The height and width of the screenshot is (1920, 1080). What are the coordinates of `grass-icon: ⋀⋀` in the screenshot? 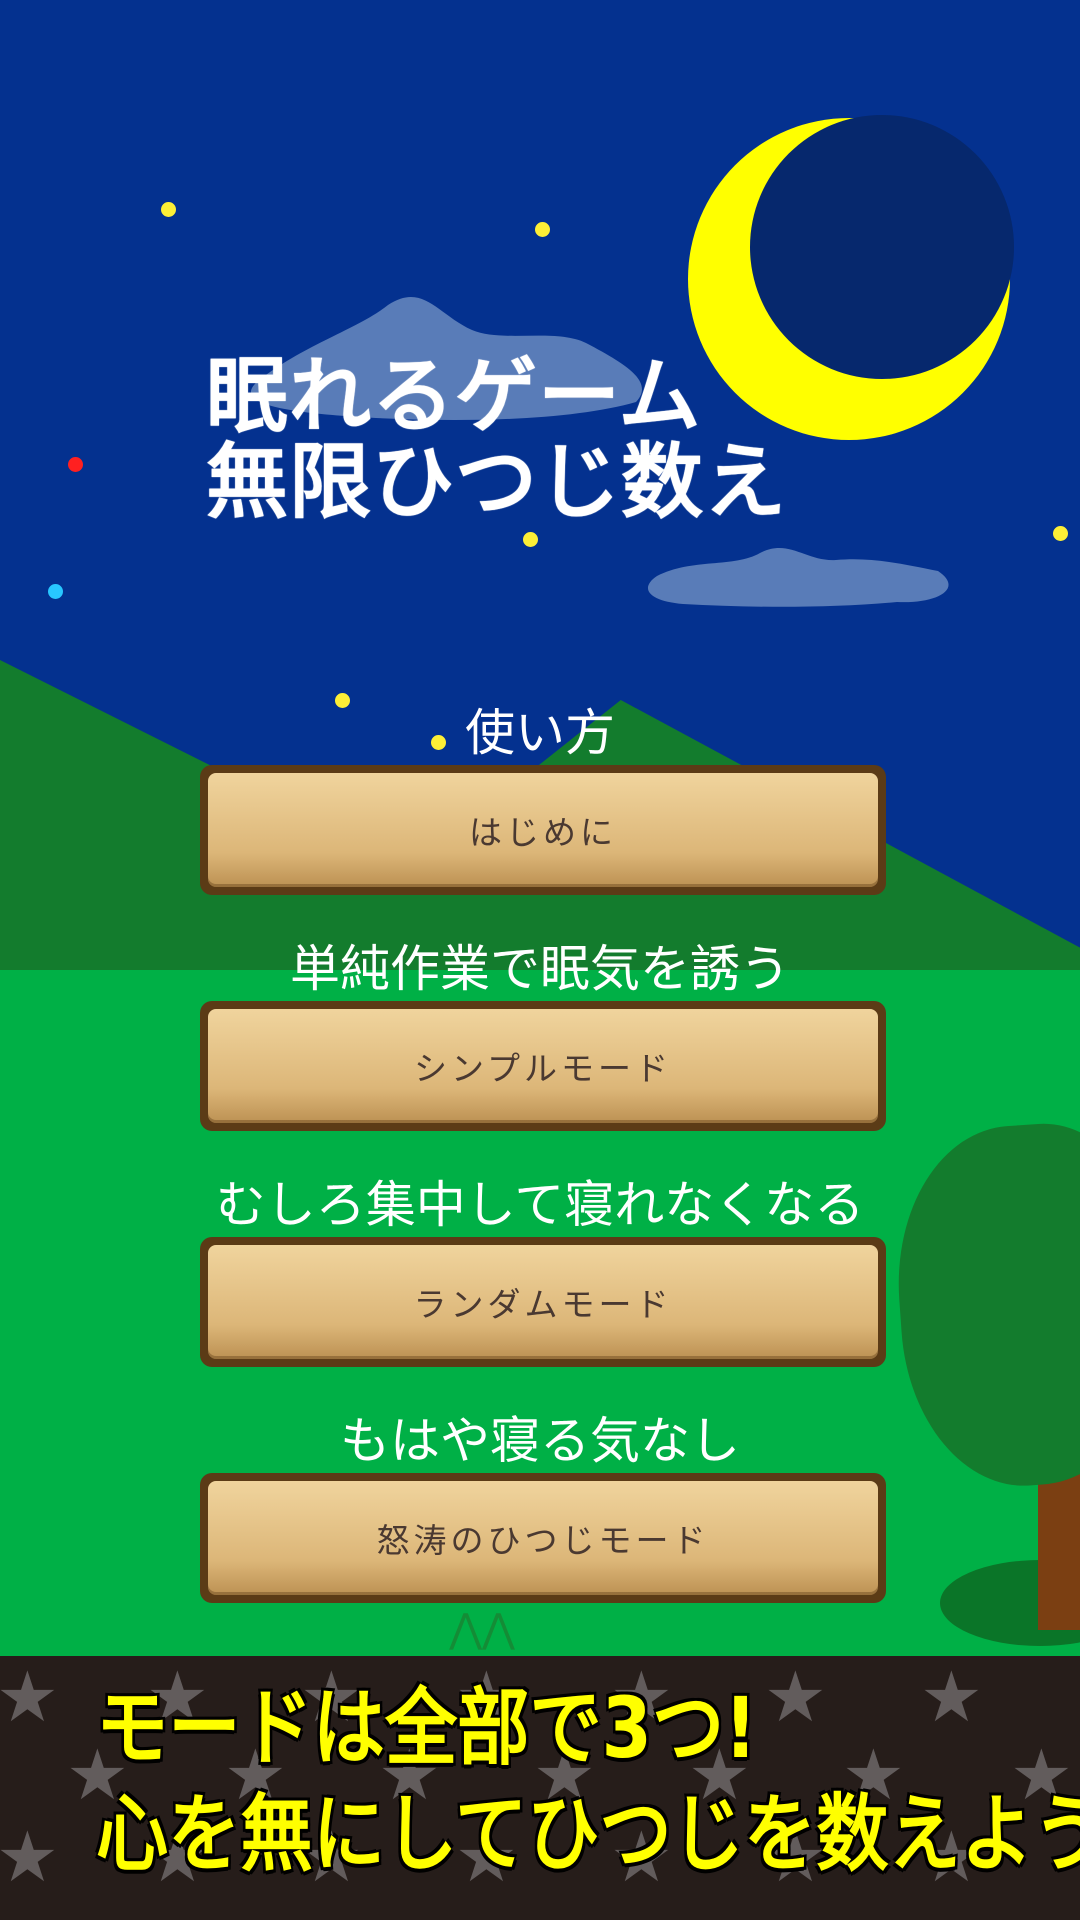 It's located at (482, 1629).